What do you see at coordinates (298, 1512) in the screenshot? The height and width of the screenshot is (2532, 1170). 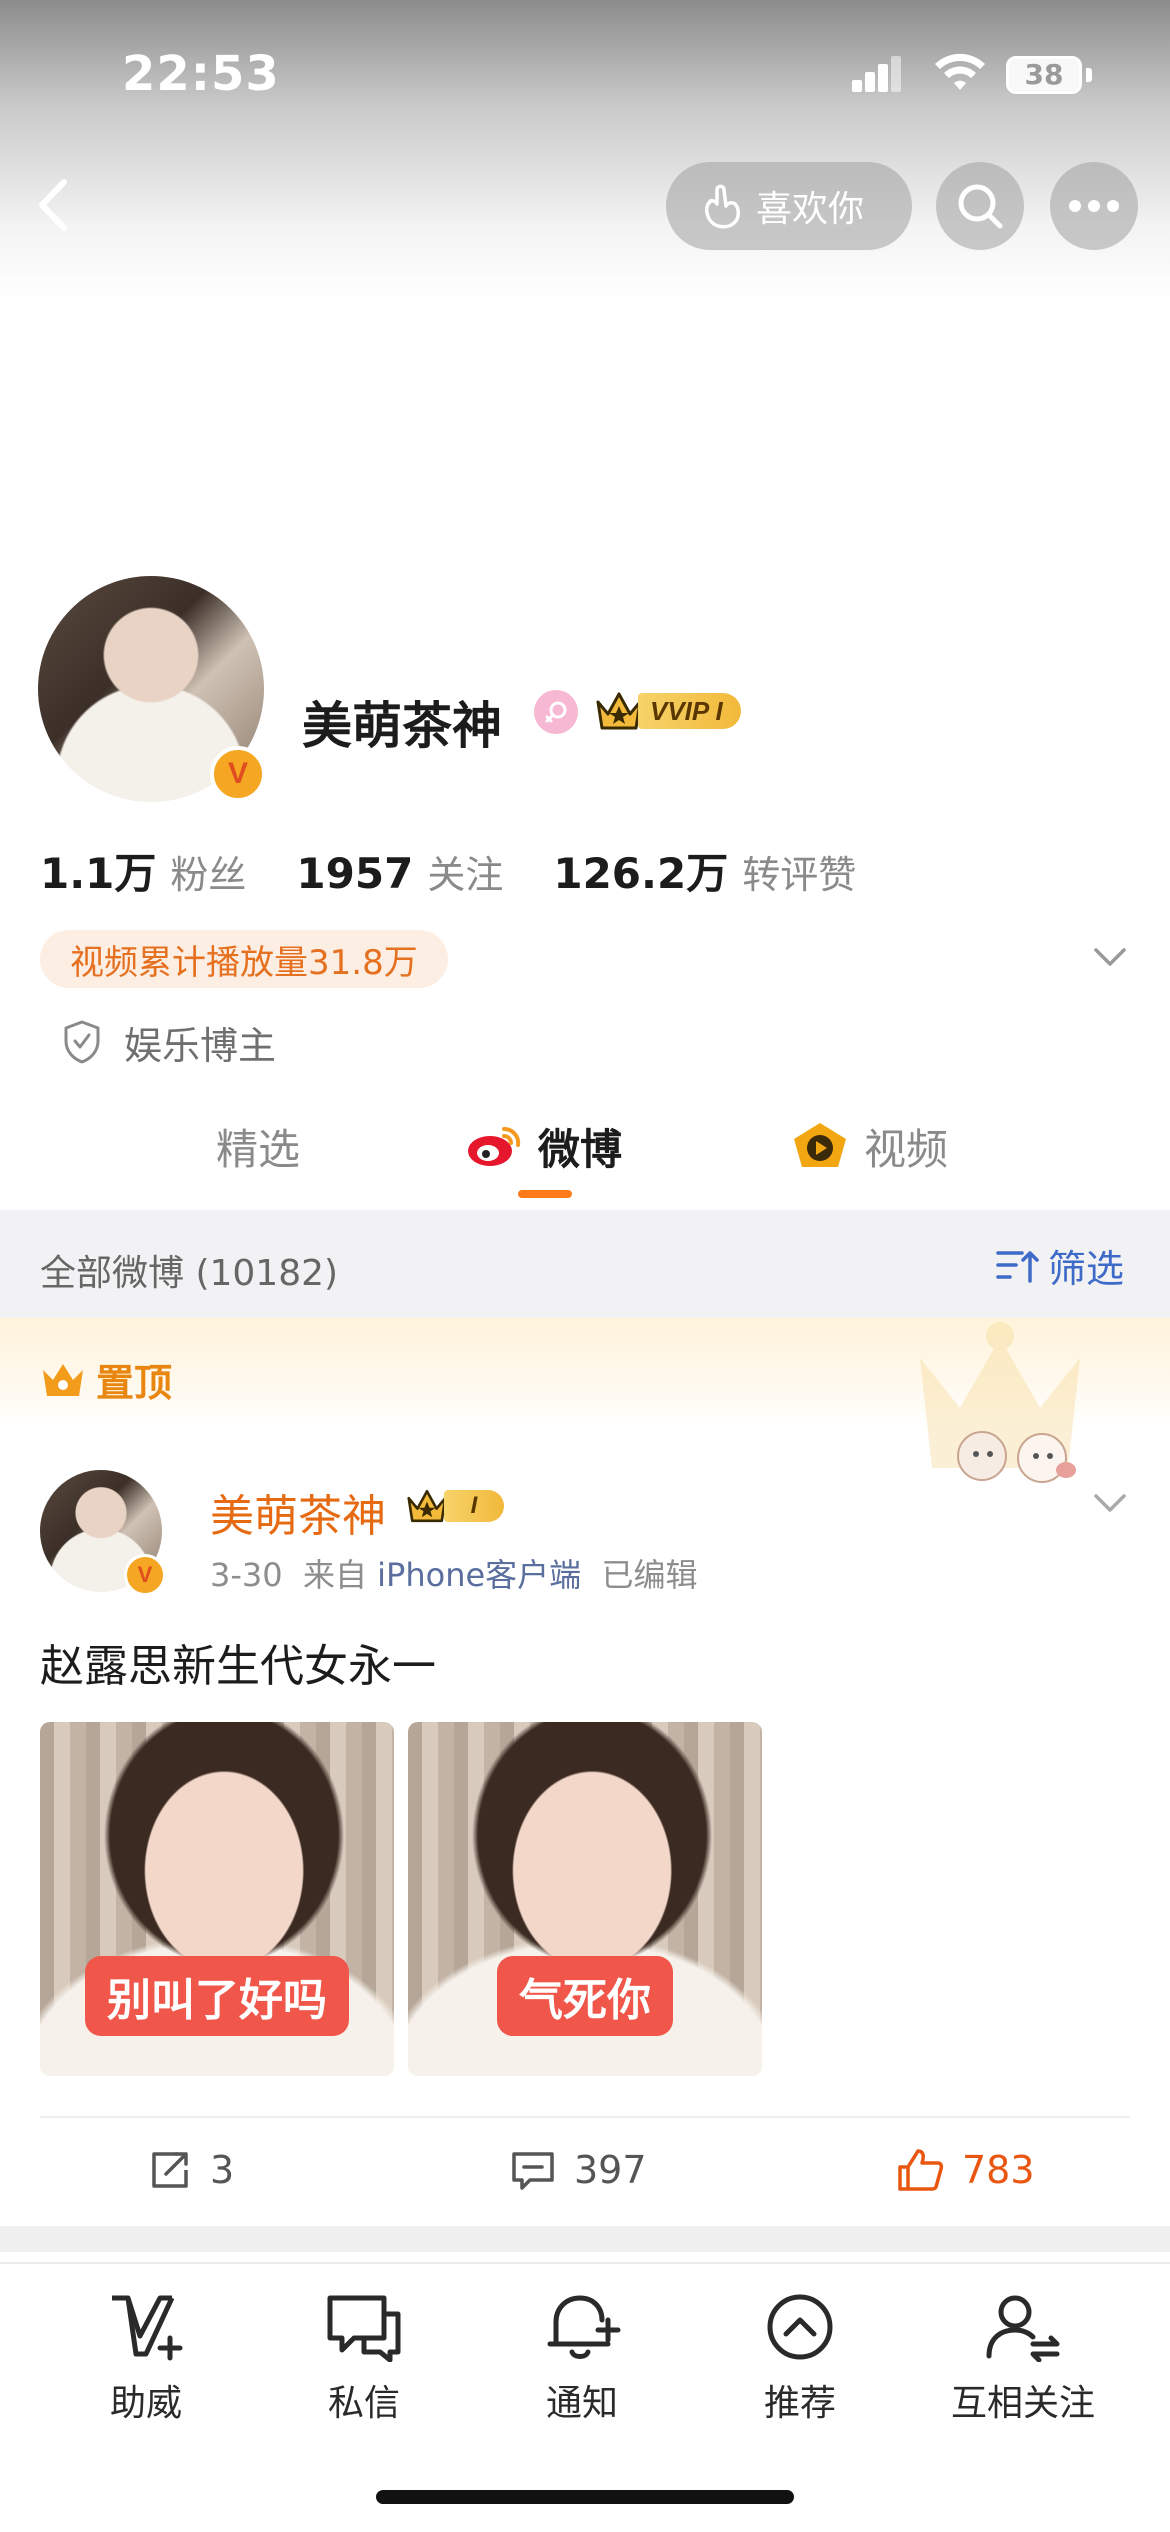 I see `post-author-name: 美萌茶神` at bounding box center [298, 1512].